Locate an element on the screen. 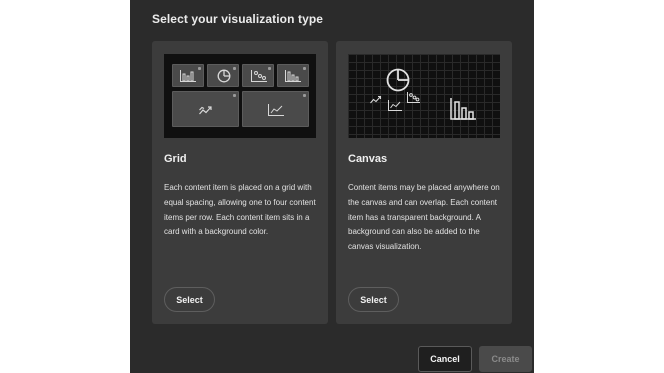  grid-card-title: Grid is located at coordinates (175, 159).